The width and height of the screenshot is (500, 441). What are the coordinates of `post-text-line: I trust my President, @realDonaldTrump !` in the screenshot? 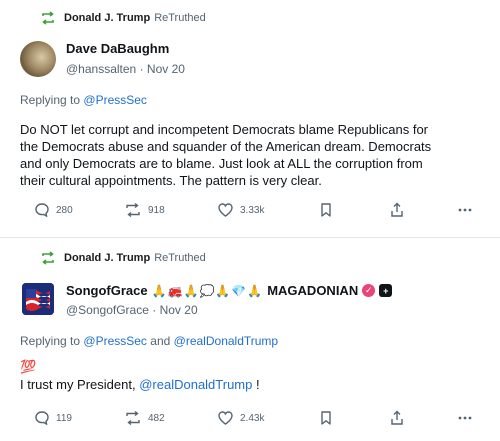 It's located at (255, 384).